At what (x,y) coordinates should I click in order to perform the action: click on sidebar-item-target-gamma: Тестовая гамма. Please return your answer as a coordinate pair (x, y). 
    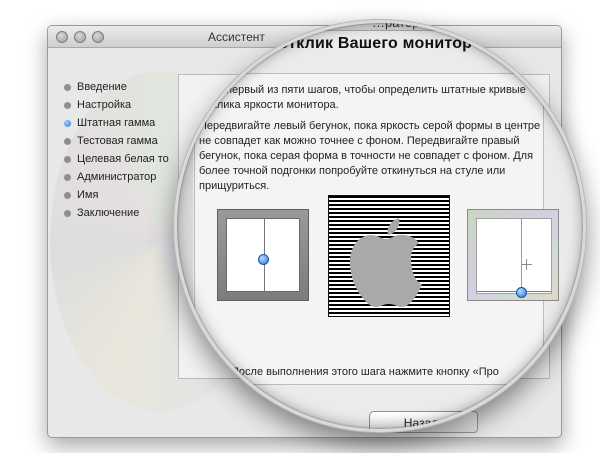
    Looking at the image, I should click on (116, 141).